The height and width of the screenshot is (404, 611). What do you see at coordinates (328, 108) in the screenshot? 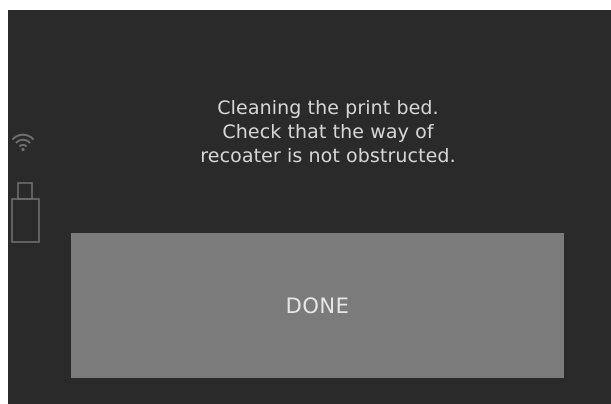
I see `message-line-1: Cleaning the print bed.` at bounding box center [328, 108].